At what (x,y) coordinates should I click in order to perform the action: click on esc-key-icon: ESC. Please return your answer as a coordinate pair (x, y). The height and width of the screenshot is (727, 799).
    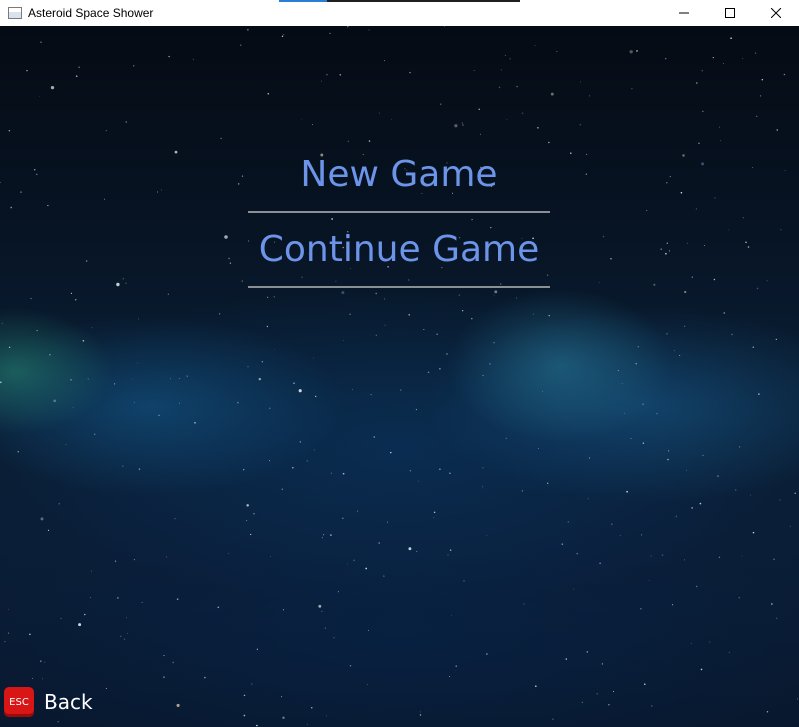
    Looking at the image, I should click on (19, 702).